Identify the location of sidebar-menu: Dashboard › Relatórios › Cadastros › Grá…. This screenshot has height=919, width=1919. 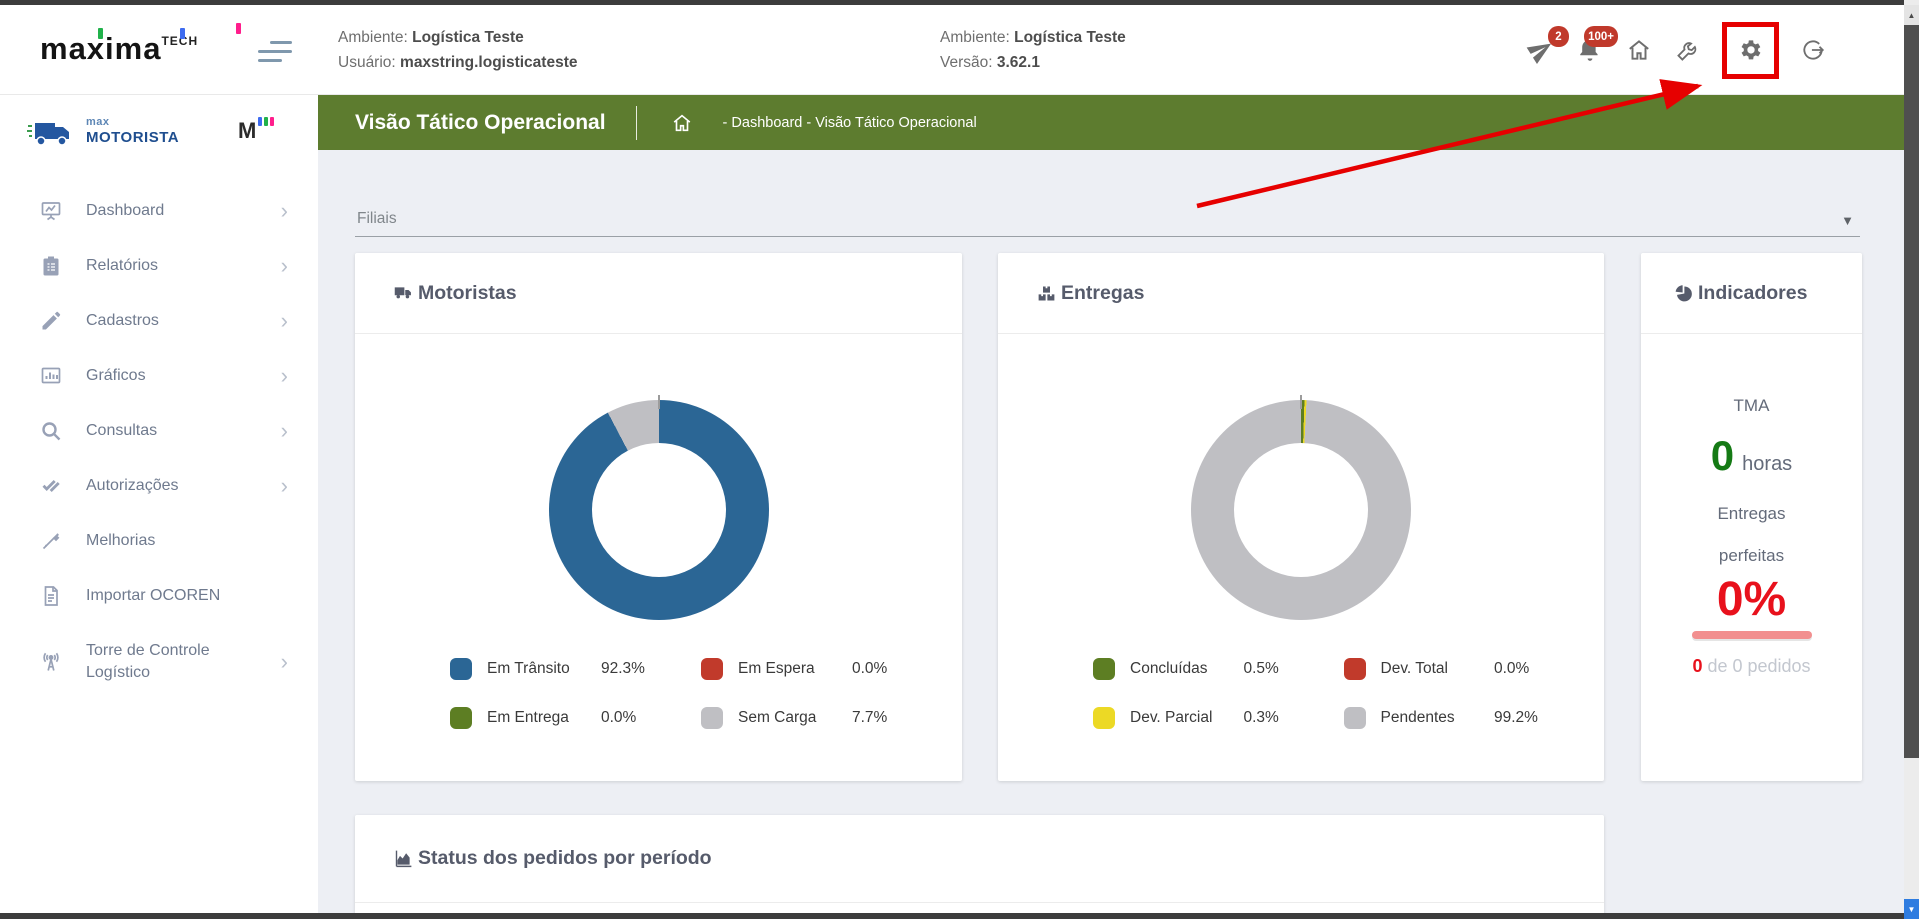
(159, 442).